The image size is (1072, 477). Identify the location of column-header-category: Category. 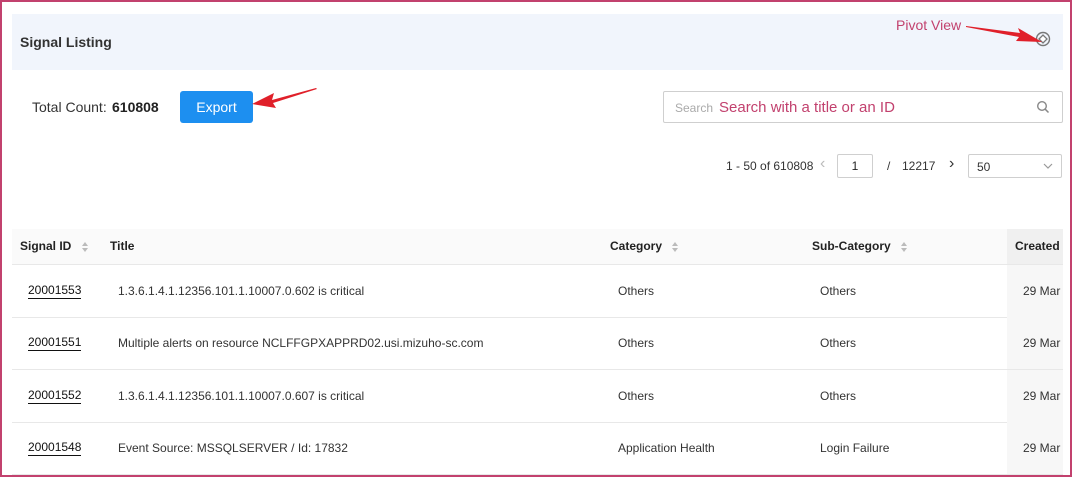
(644, 246).